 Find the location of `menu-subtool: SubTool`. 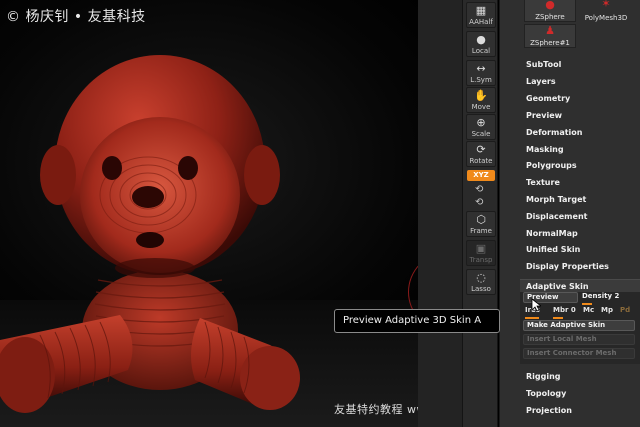

menu-subtool: SubTool is located at coordinates (543, 64).